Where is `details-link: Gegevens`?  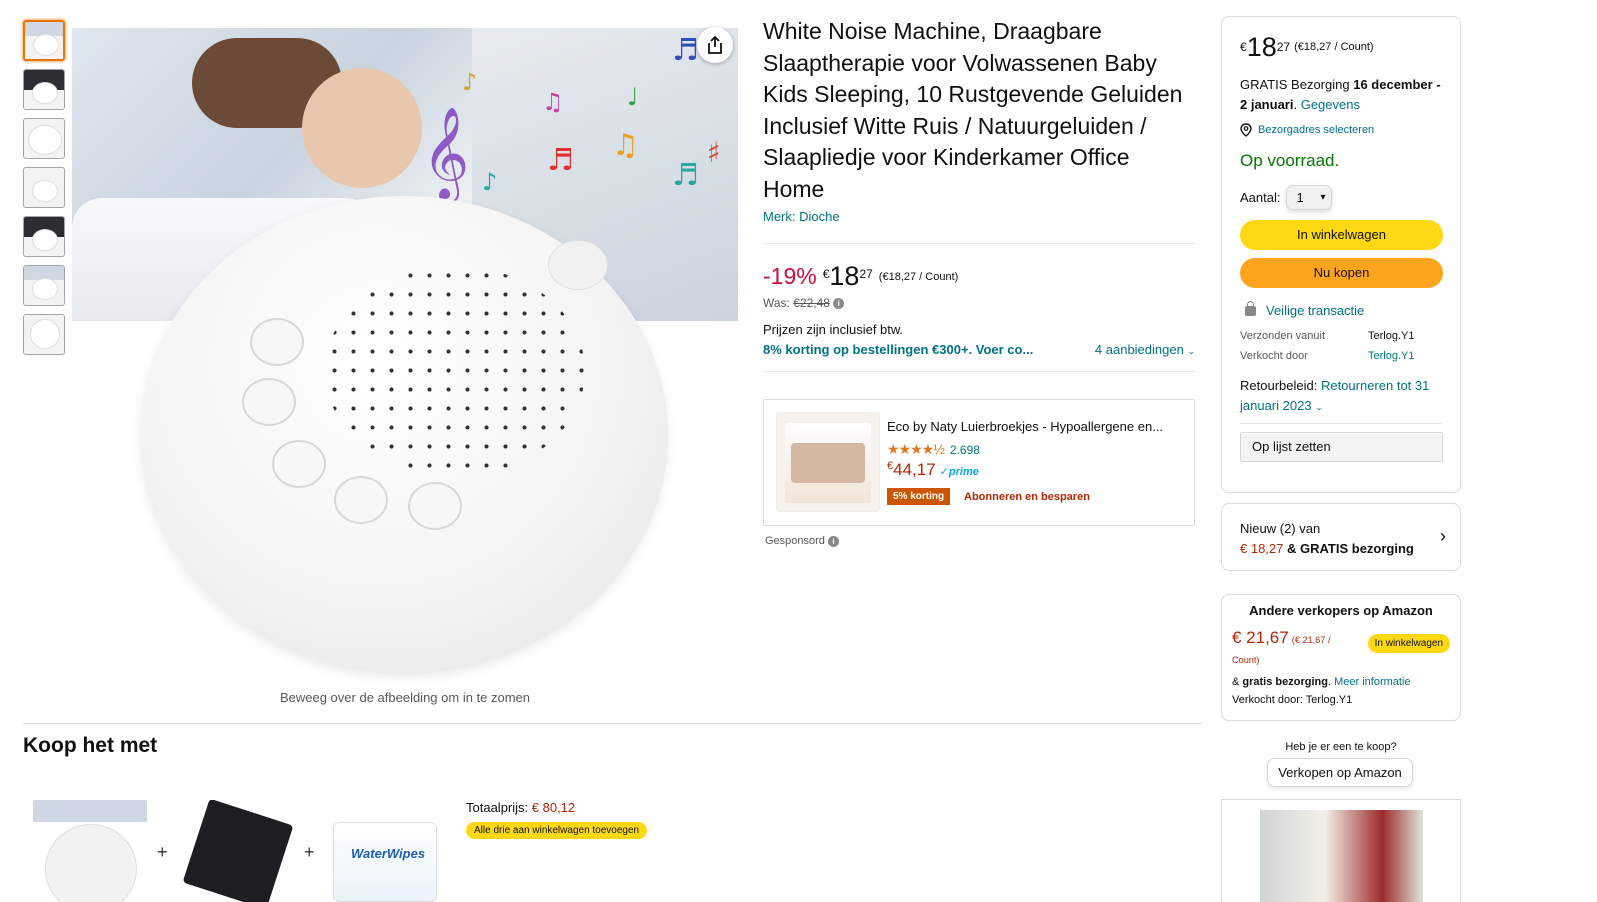 details-link: Gegevens is located at coordinates (1330, 104).